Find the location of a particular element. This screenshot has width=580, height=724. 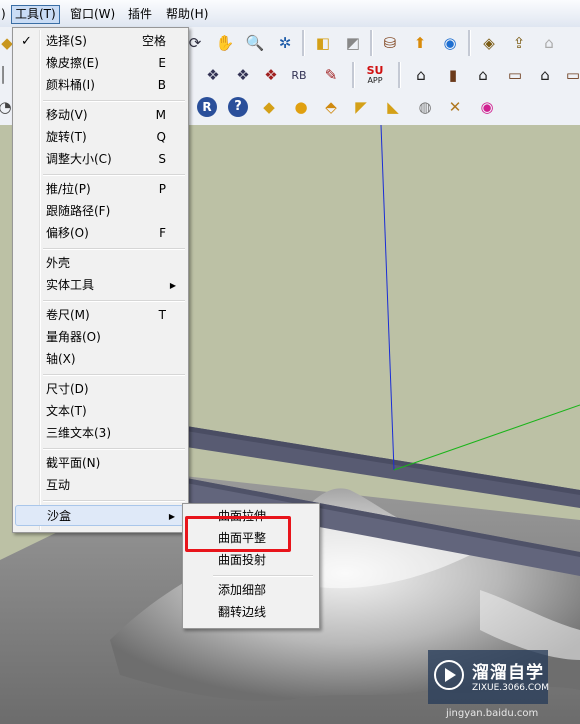

submenu-item-label: 曲面投射 is located at coordinates (242, 560).